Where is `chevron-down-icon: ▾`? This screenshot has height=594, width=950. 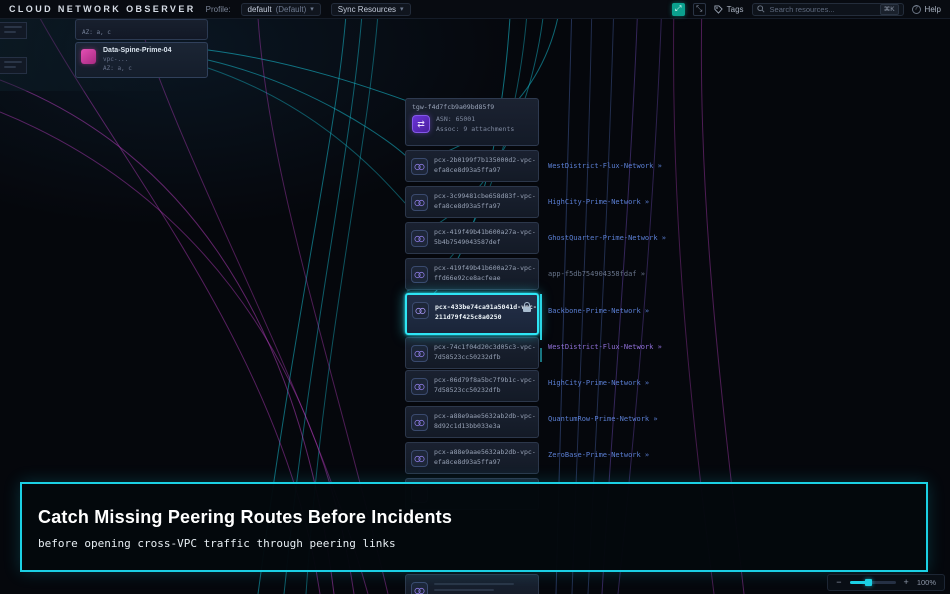
chevron-down-icon: ▾ is located at coordinates (312, 9).